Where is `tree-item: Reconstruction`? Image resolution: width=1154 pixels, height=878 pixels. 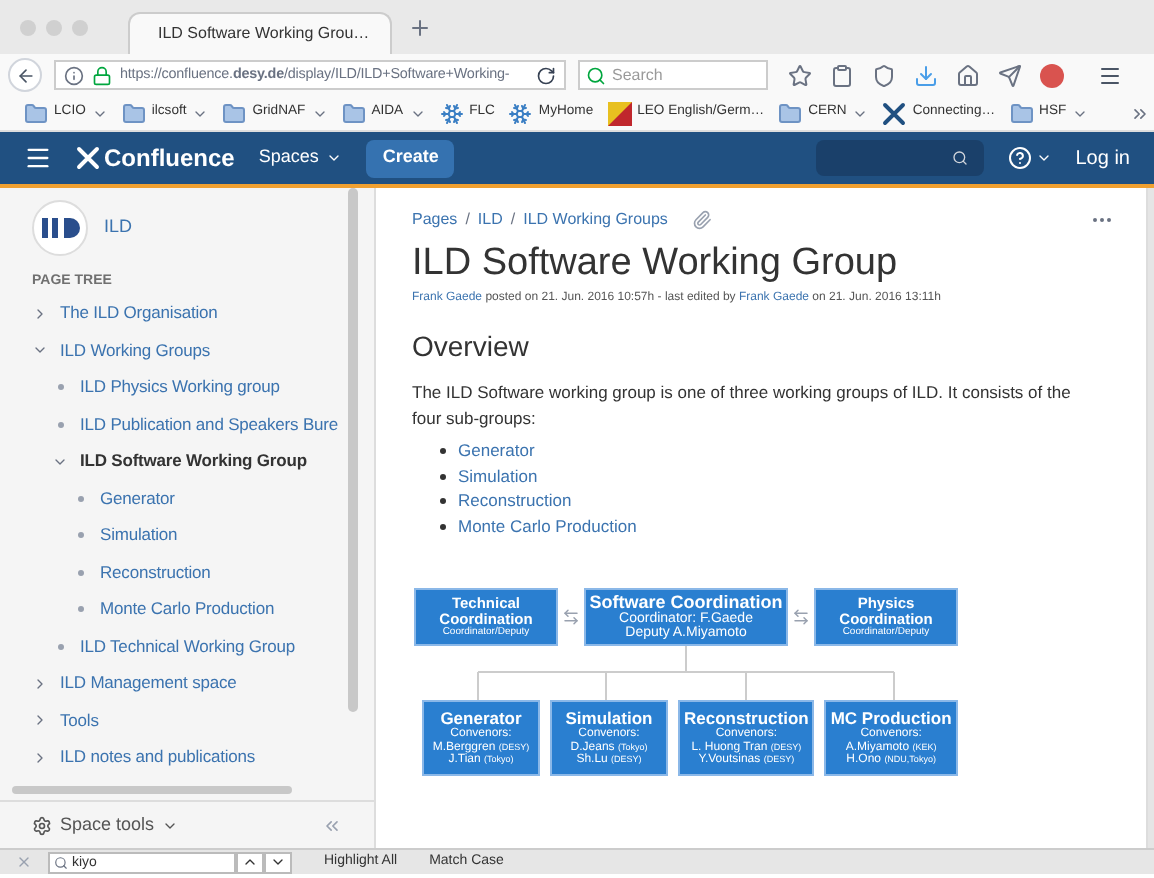 tree-item: Reconstruction is located at coordinates (155, 572).